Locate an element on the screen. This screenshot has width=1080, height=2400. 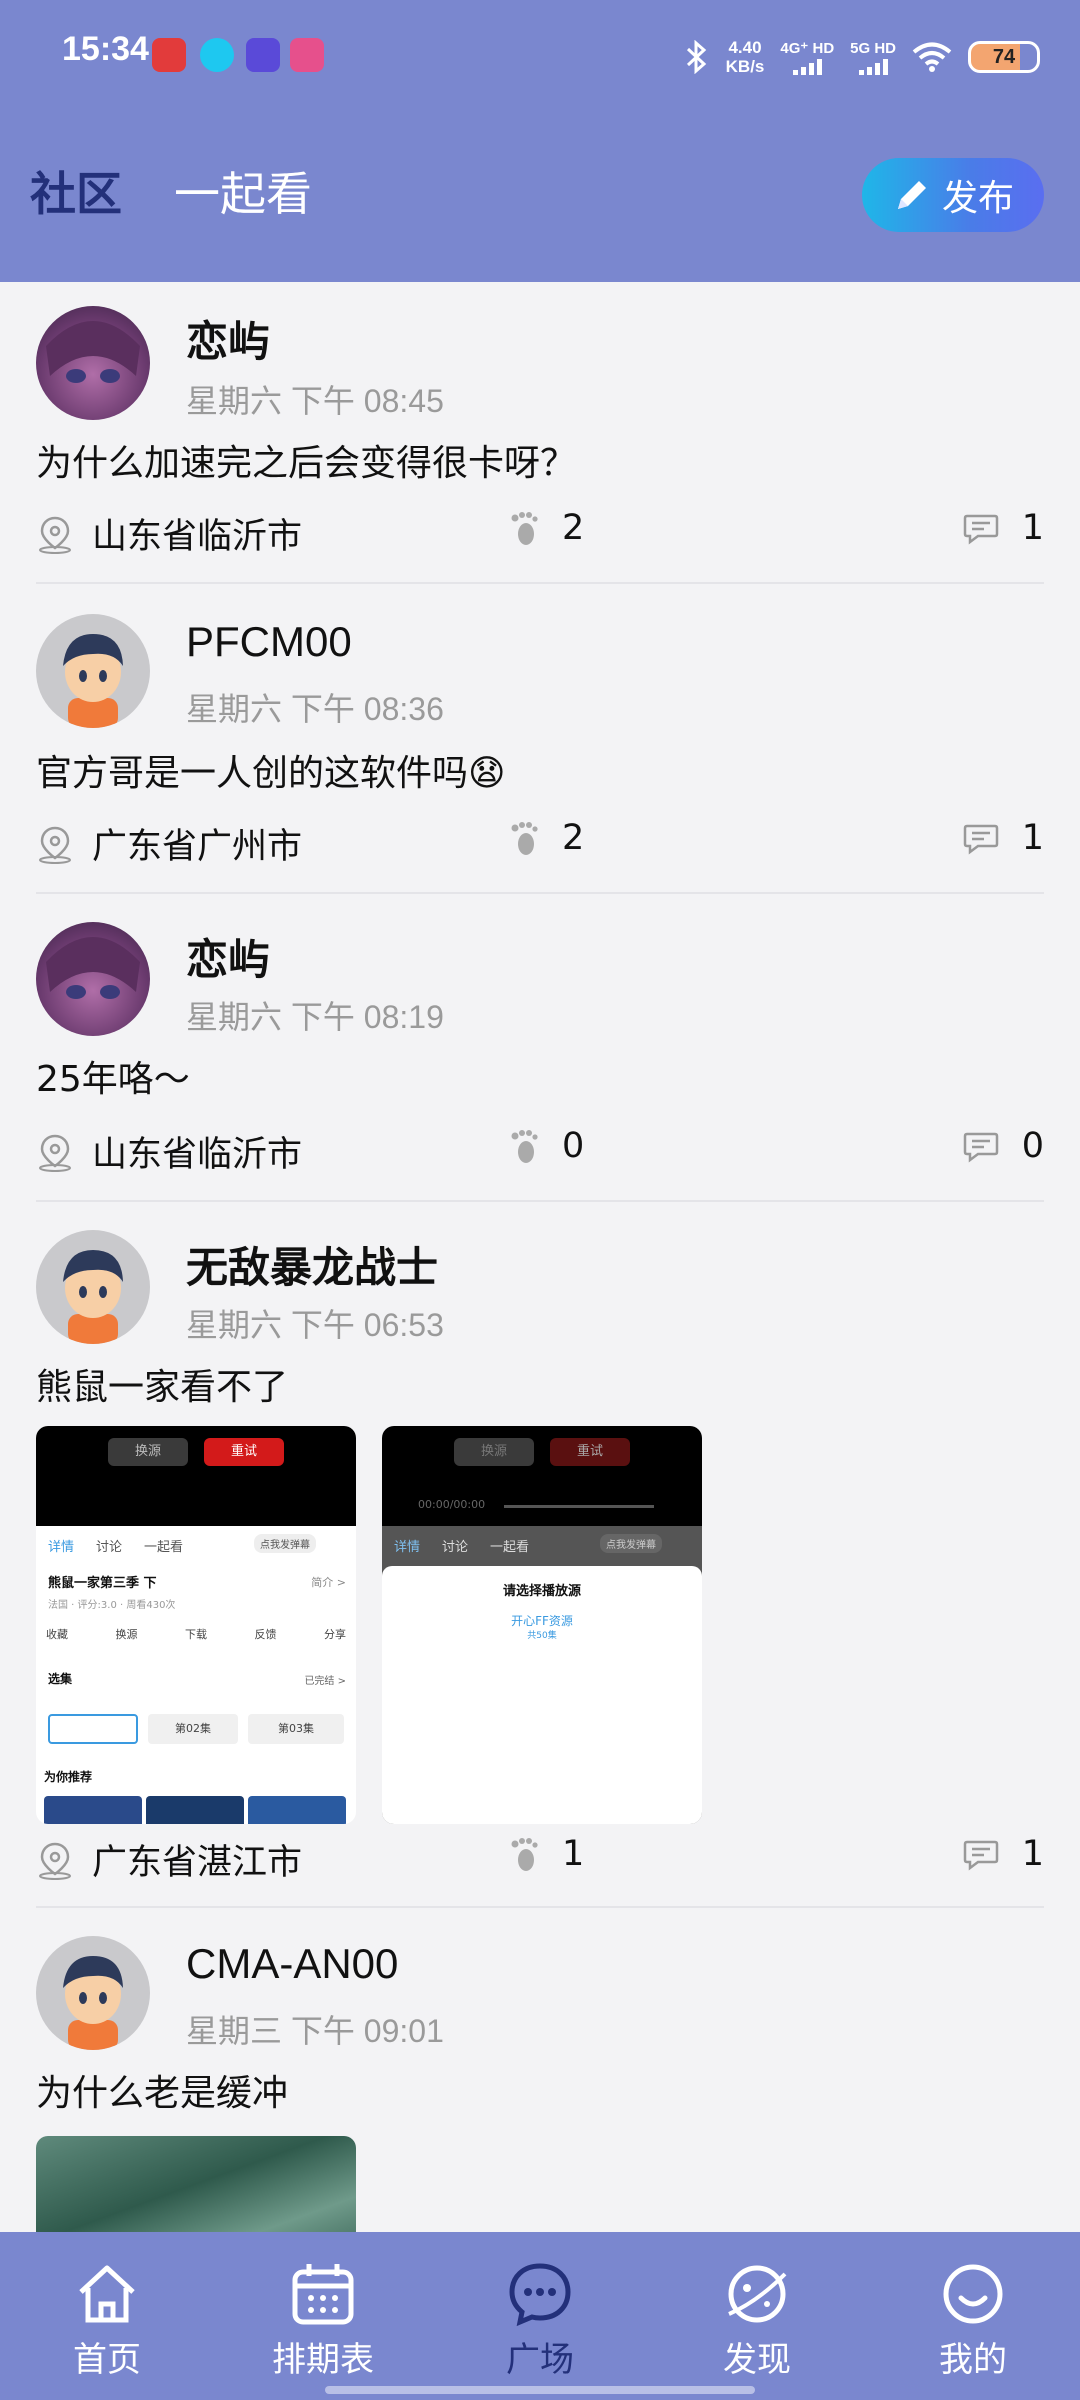
qq-icon is located at coordinates (217, 55).